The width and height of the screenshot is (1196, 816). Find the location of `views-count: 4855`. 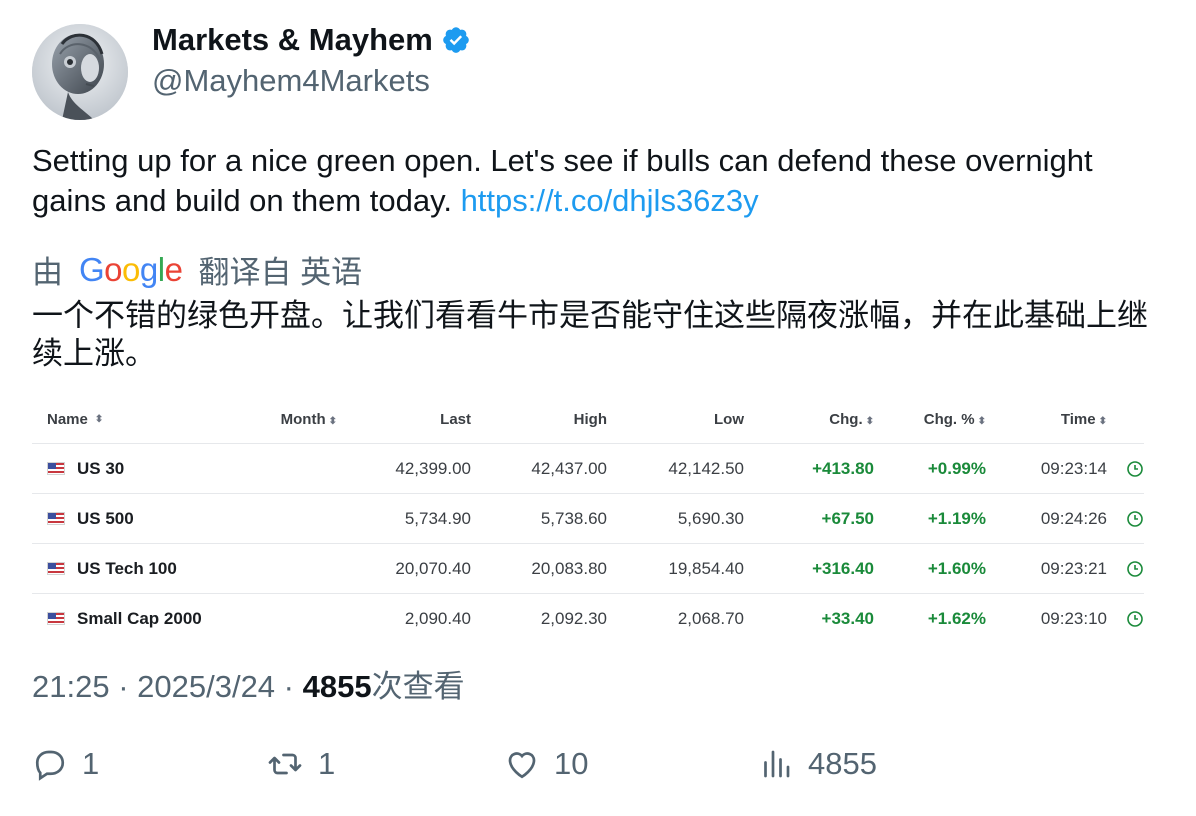

views-count: 4855 is located at coordinates (337, 686).